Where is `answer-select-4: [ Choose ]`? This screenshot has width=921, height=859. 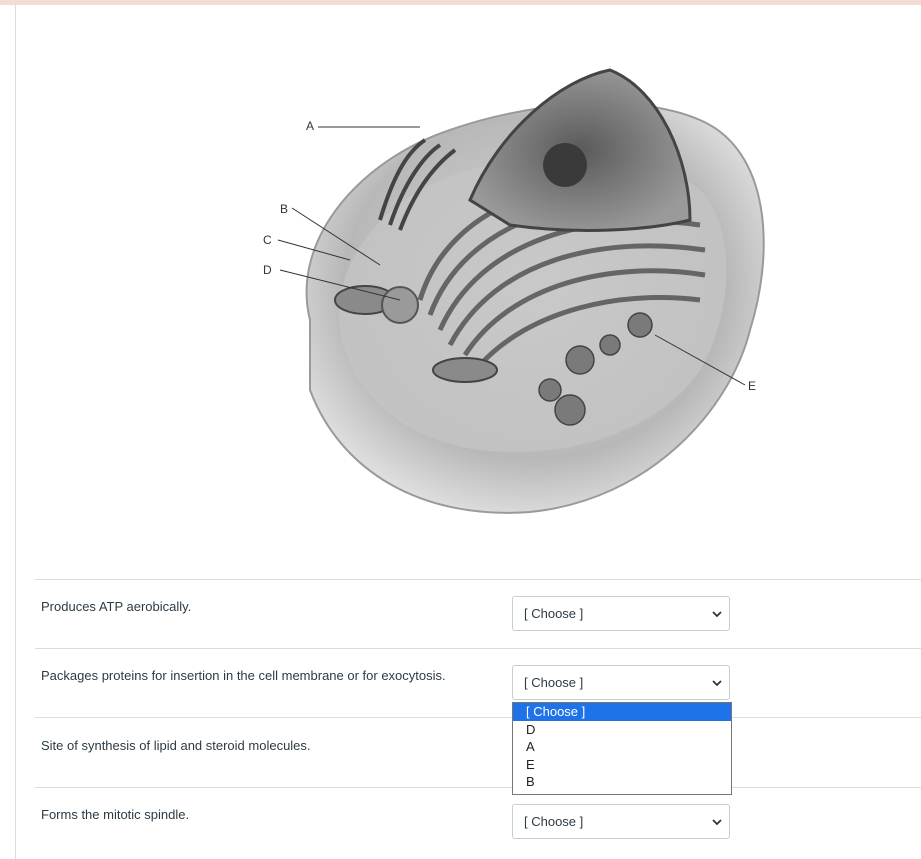 answer-select-4: [ Choose ] is located at coordinates (621, 821).